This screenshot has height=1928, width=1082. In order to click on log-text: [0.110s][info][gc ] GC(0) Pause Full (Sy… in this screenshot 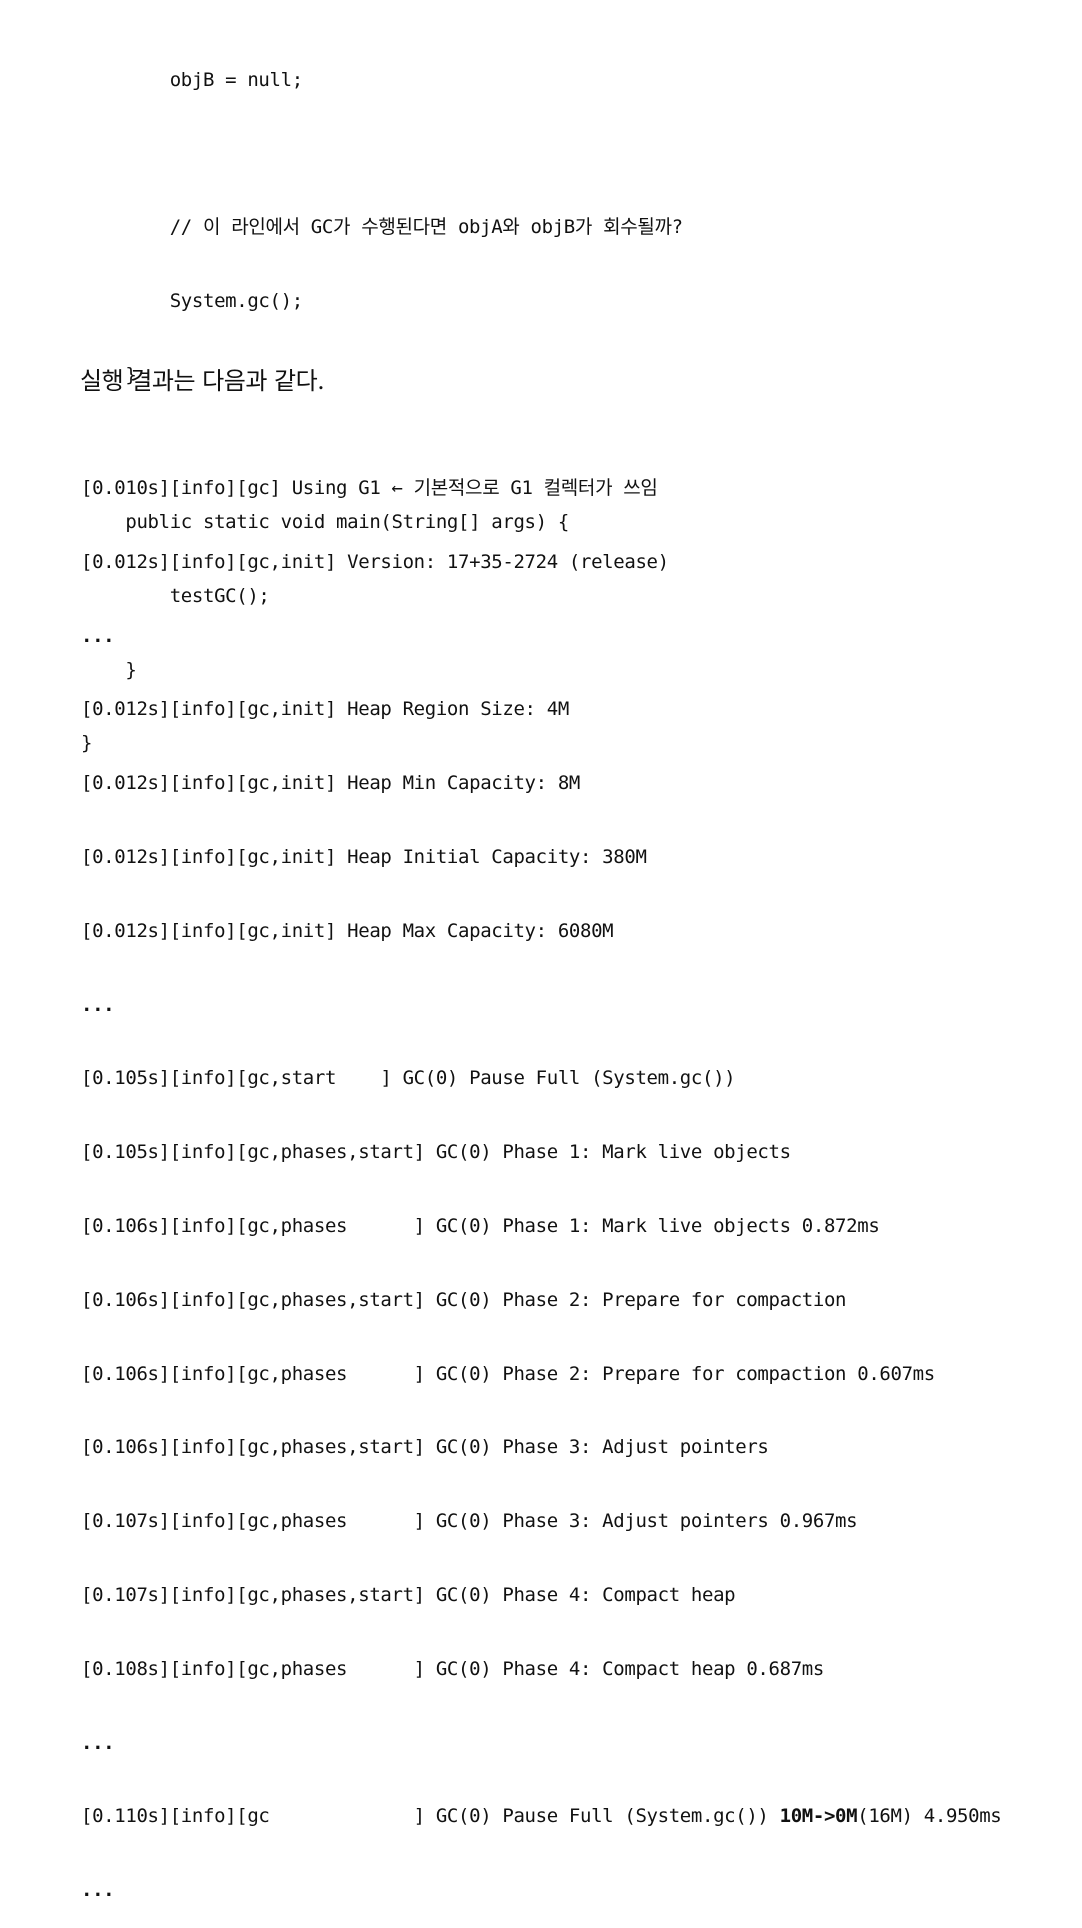, I will do `click(430, 1816)`.